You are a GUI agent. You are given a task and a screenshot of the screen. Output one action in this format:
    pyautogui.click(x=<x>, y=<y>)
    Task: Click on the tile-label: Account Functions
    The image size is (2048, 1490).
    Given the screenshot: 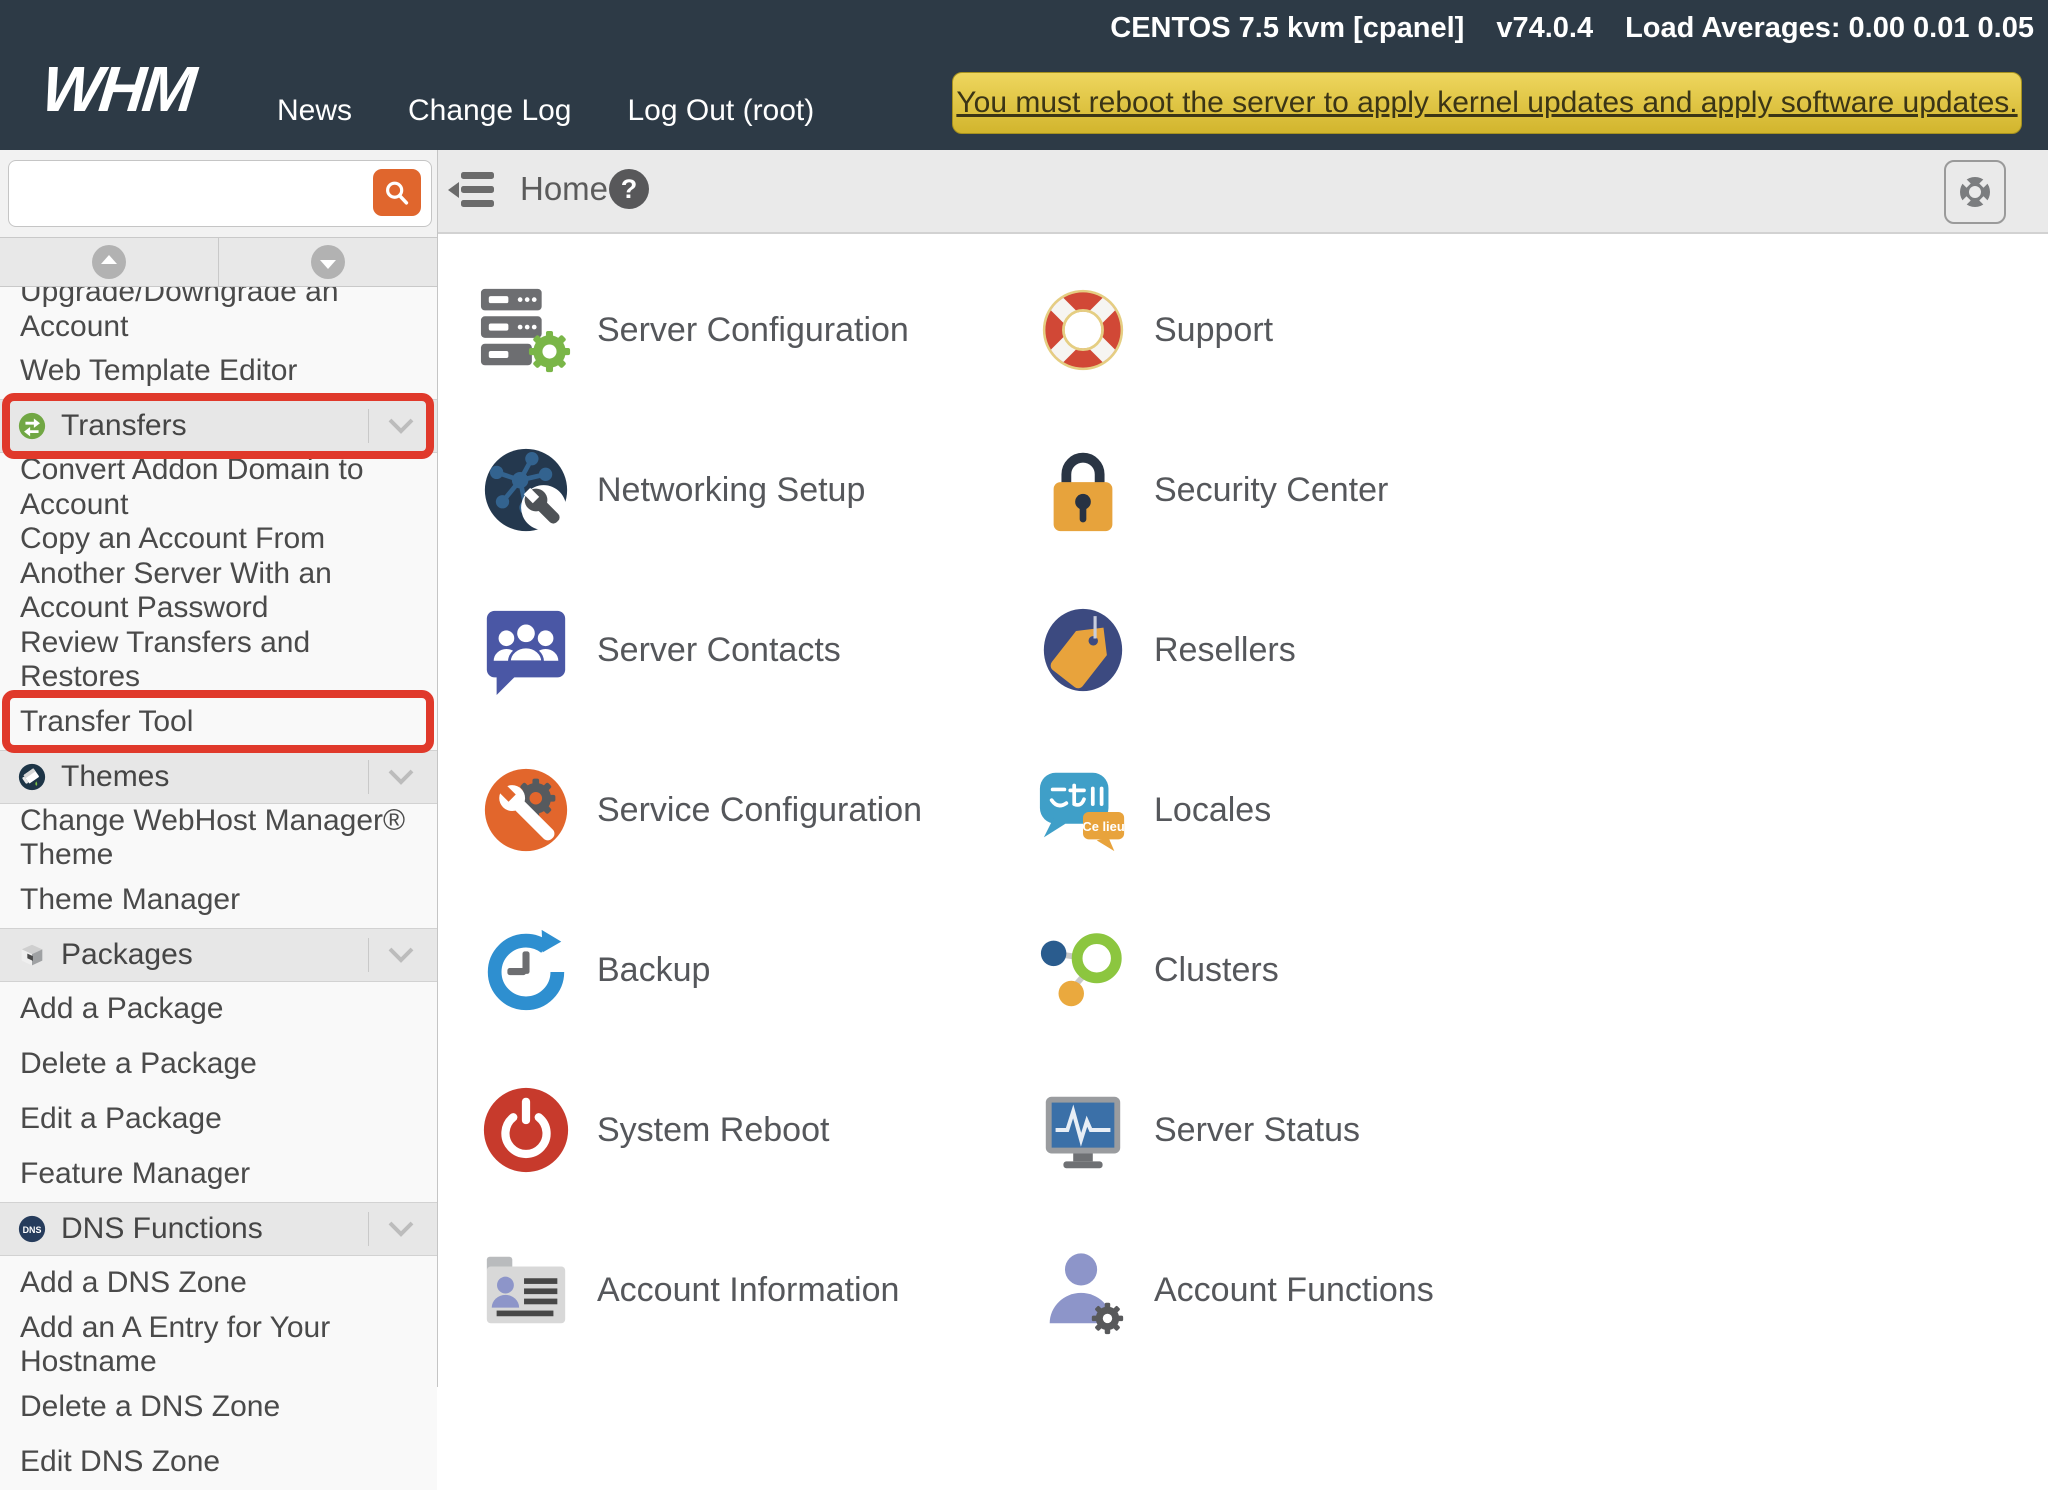 What is the action you would take?
    pyautogui.click(x=1294, y=1289)
    